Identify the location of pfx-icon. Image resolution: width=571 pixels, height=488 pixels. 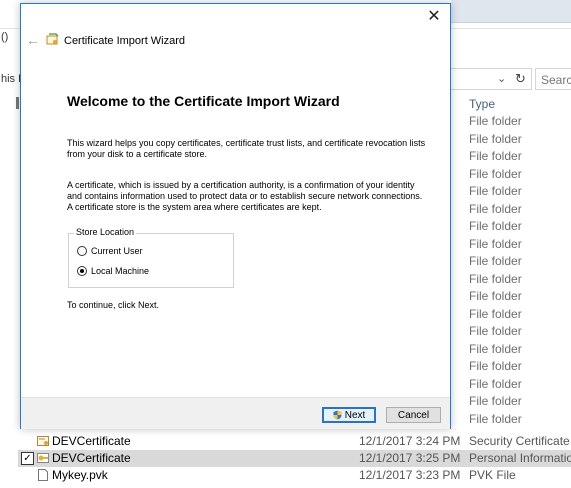
(43, 458).